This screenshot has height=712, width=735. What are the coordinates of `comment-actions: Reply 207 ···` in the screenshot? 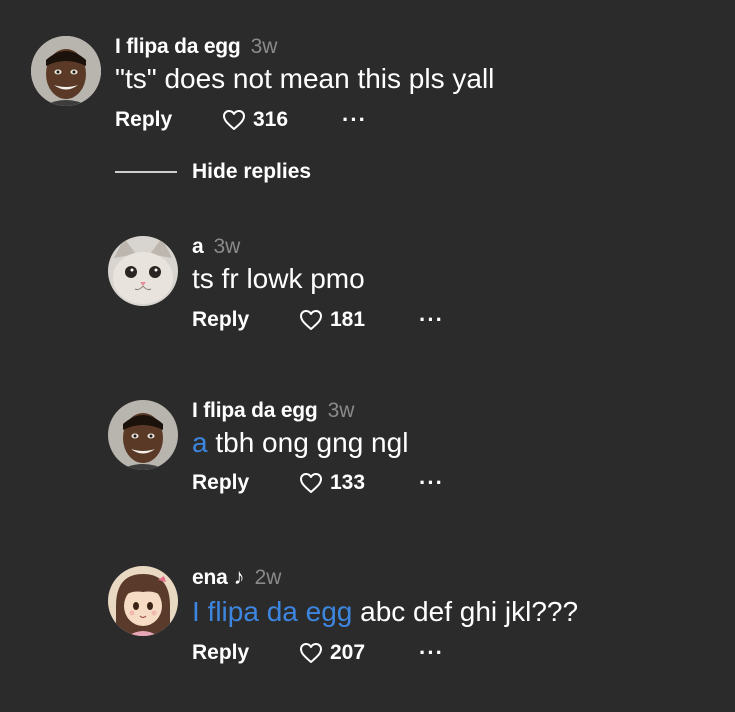 It's located at (322, 653).